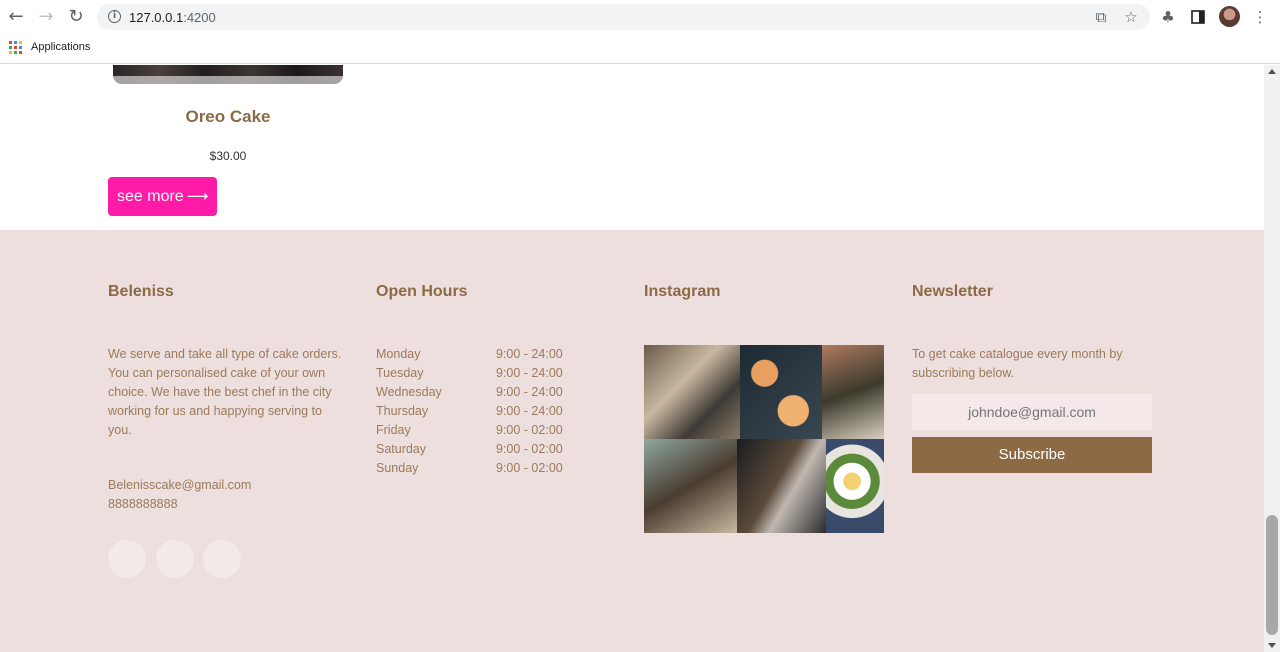 This screenshot has width=1280, height=652. Describe the element at coordinates (640, 49) in the screenshot. I see `bookmarks-bar: Applications` at that location.